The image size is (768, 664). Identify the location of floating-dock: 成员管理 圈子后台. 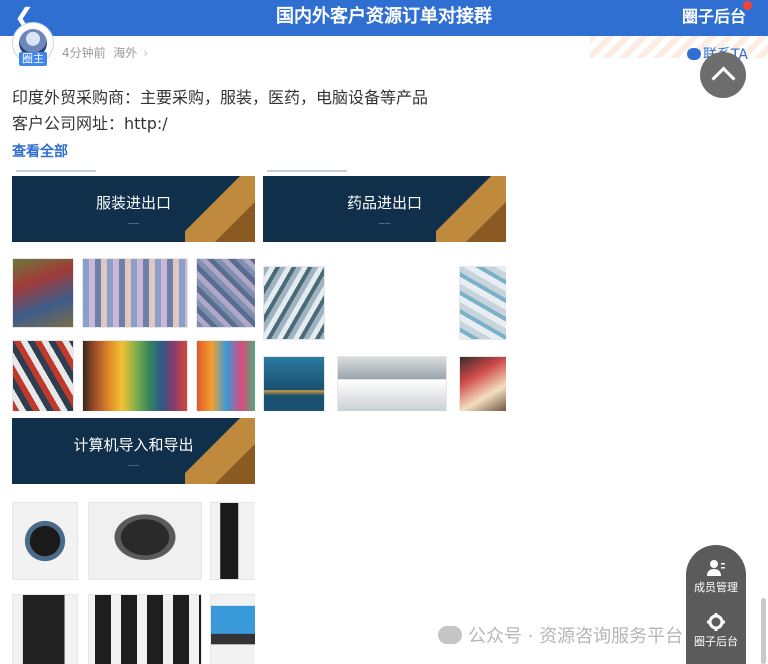
(716, 604).